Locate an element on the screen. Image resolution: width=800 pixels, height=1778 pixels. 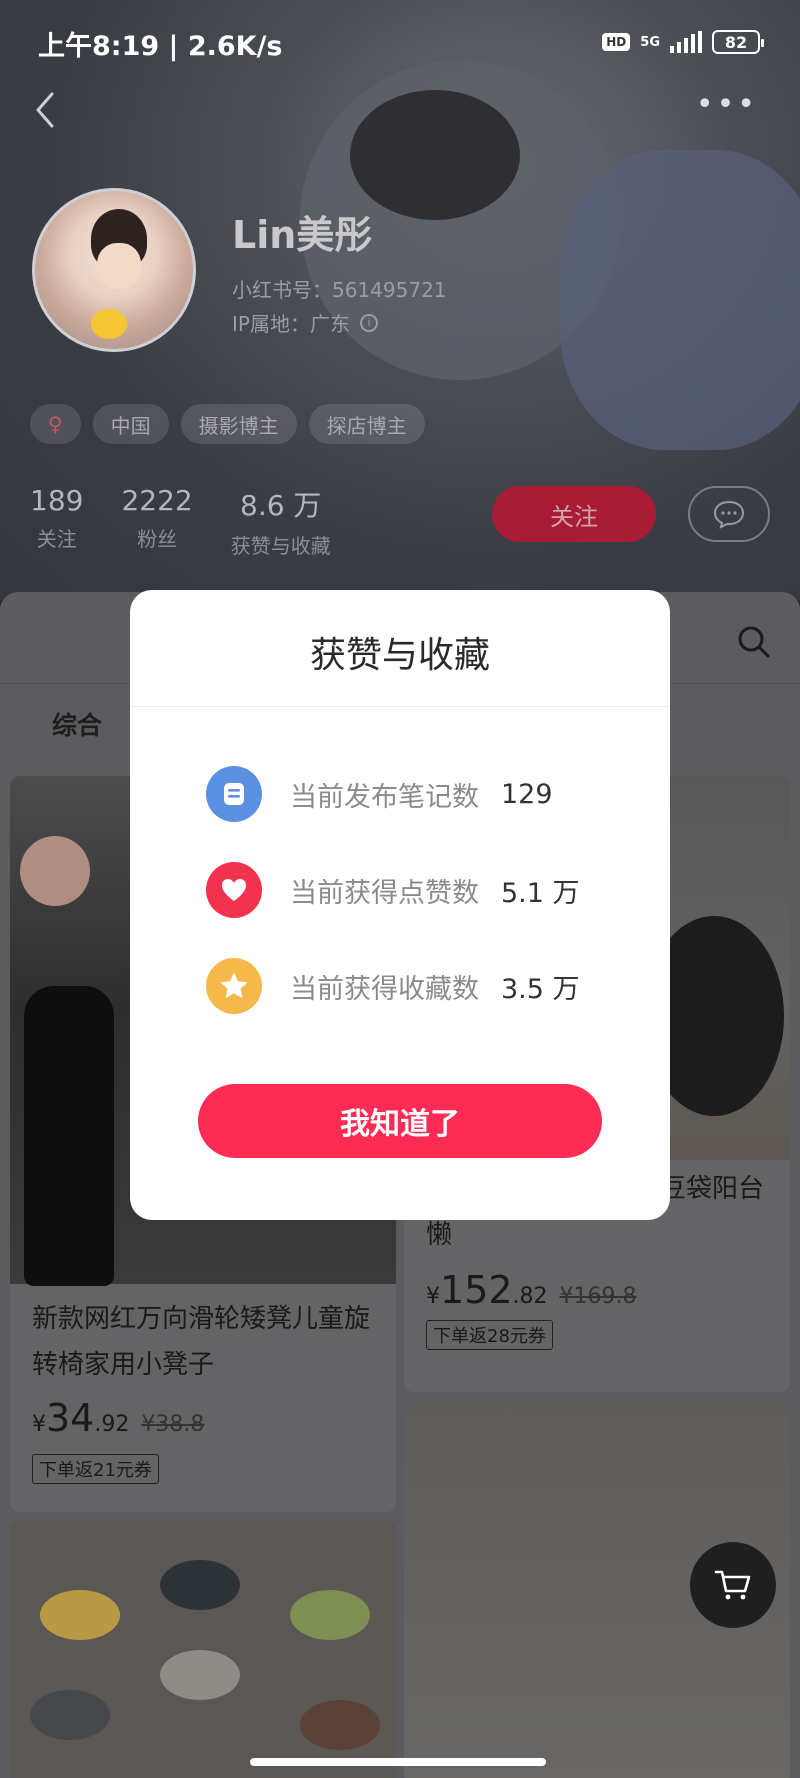
notes-count-row: 当前发布笔记数 129 is located at coordinates (379, 794).